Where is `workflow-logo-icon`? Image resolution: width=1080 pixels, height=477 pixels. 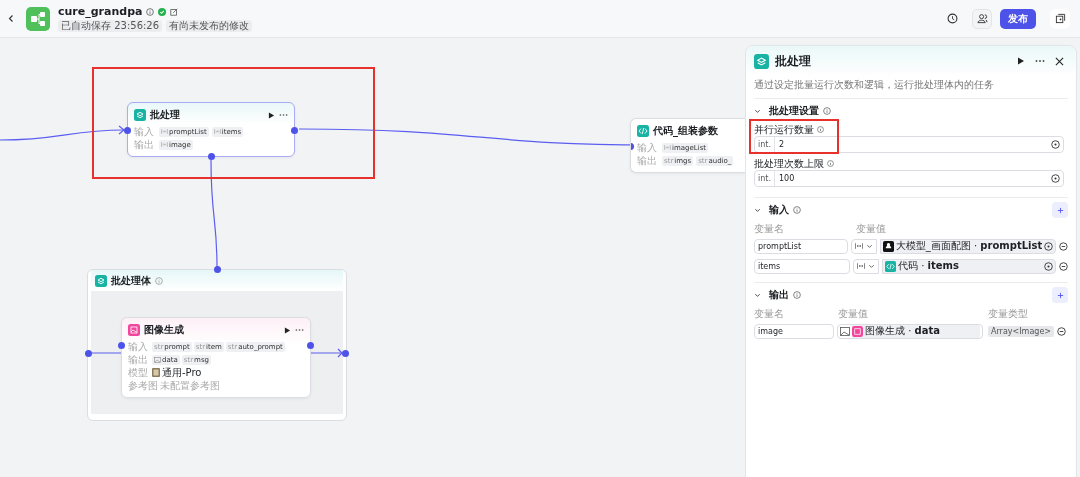 workflow-logo-icon is located at coordinates (38, 18).